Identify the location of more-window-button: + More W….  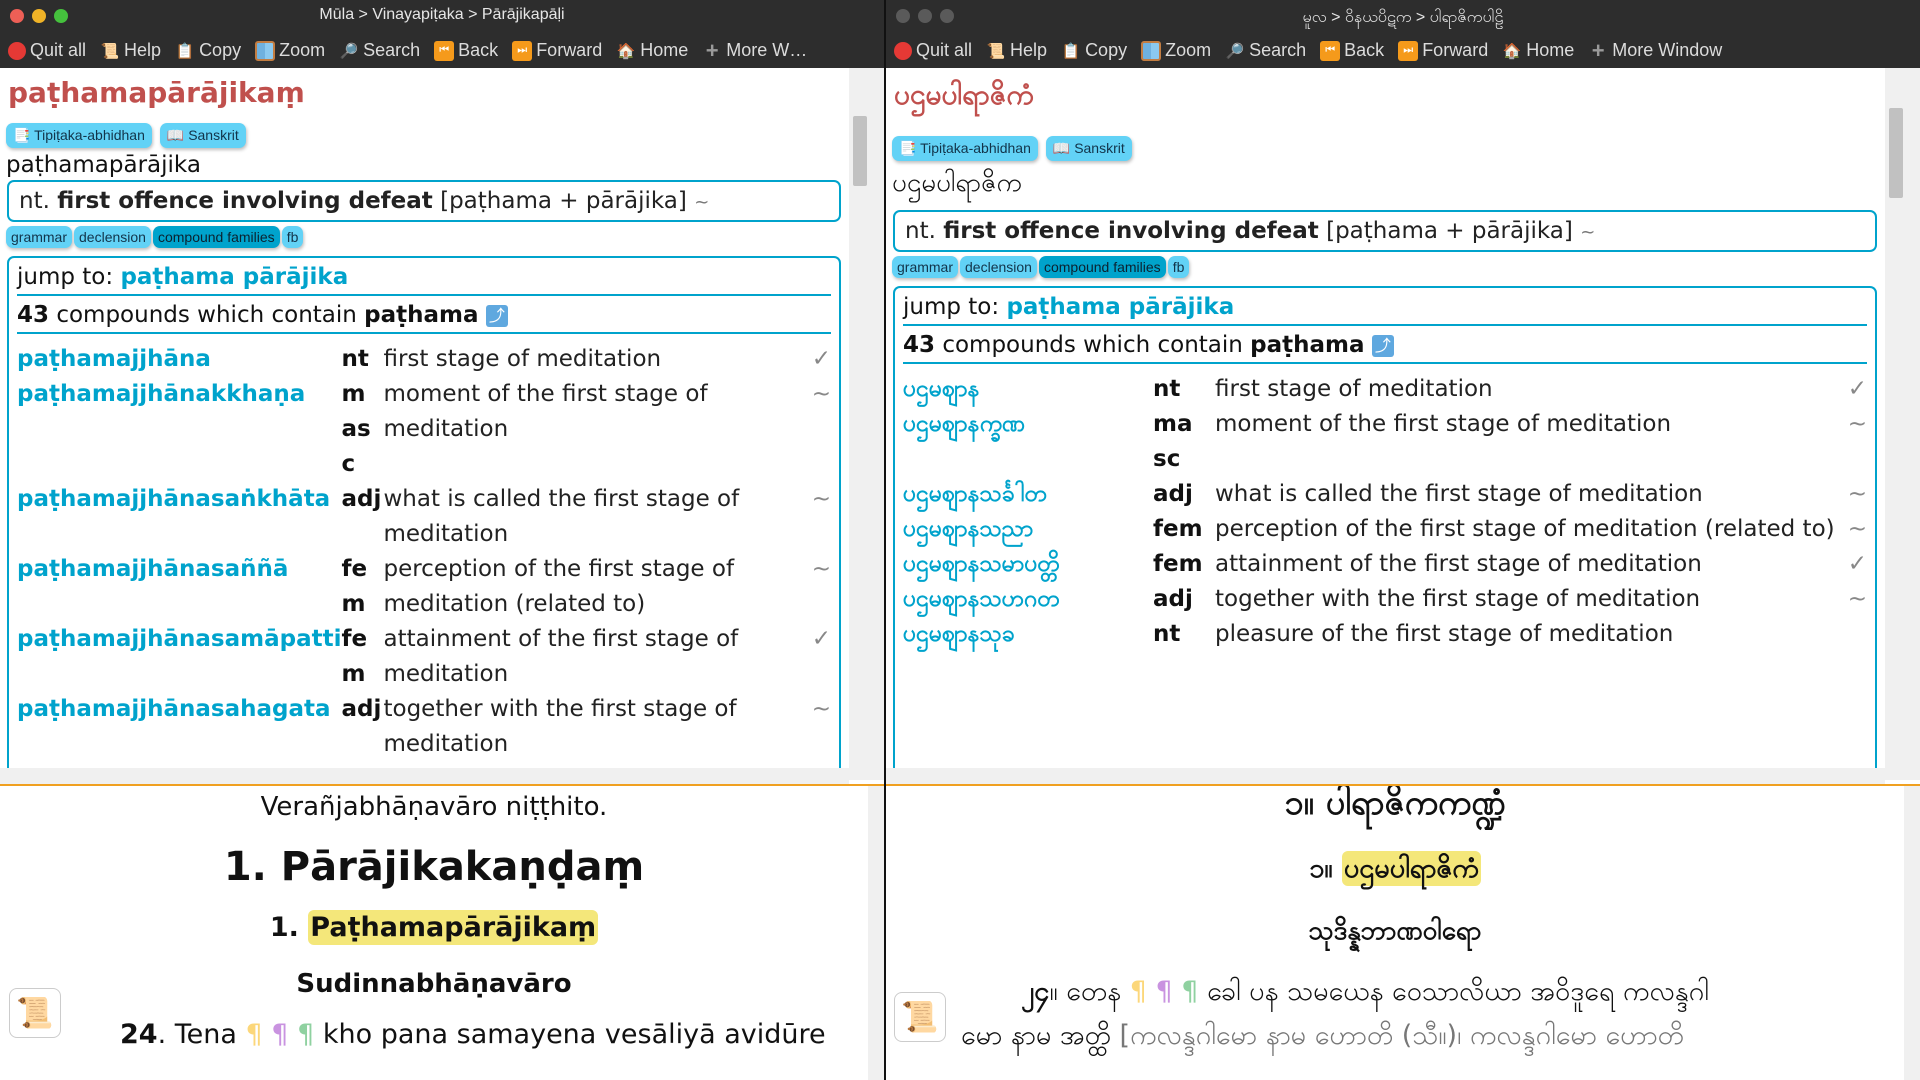
(754, 50).